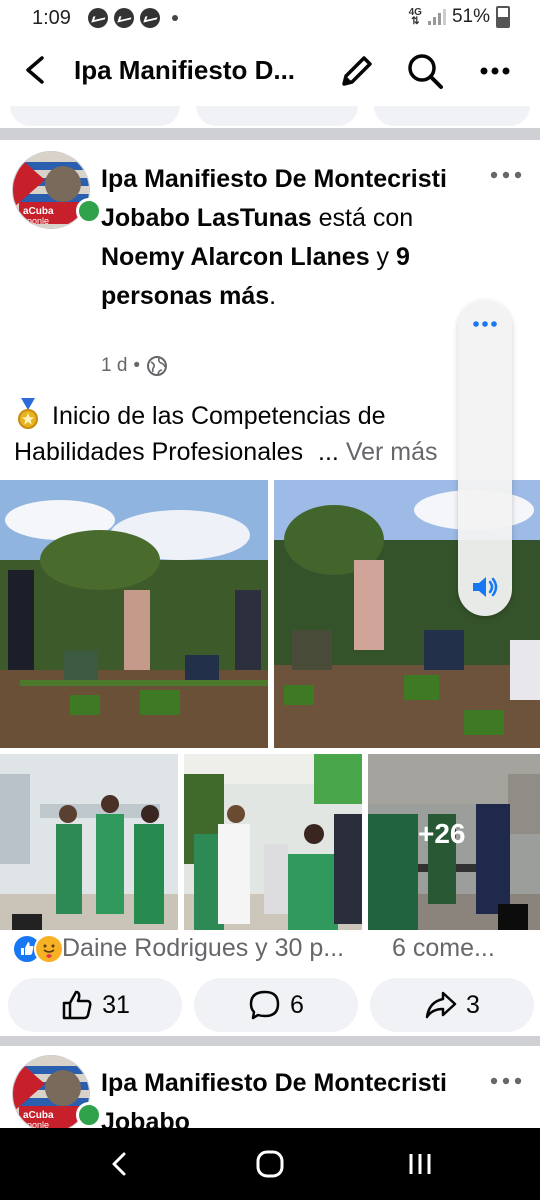  I want to click on reaction-icons, so click(38, 949).